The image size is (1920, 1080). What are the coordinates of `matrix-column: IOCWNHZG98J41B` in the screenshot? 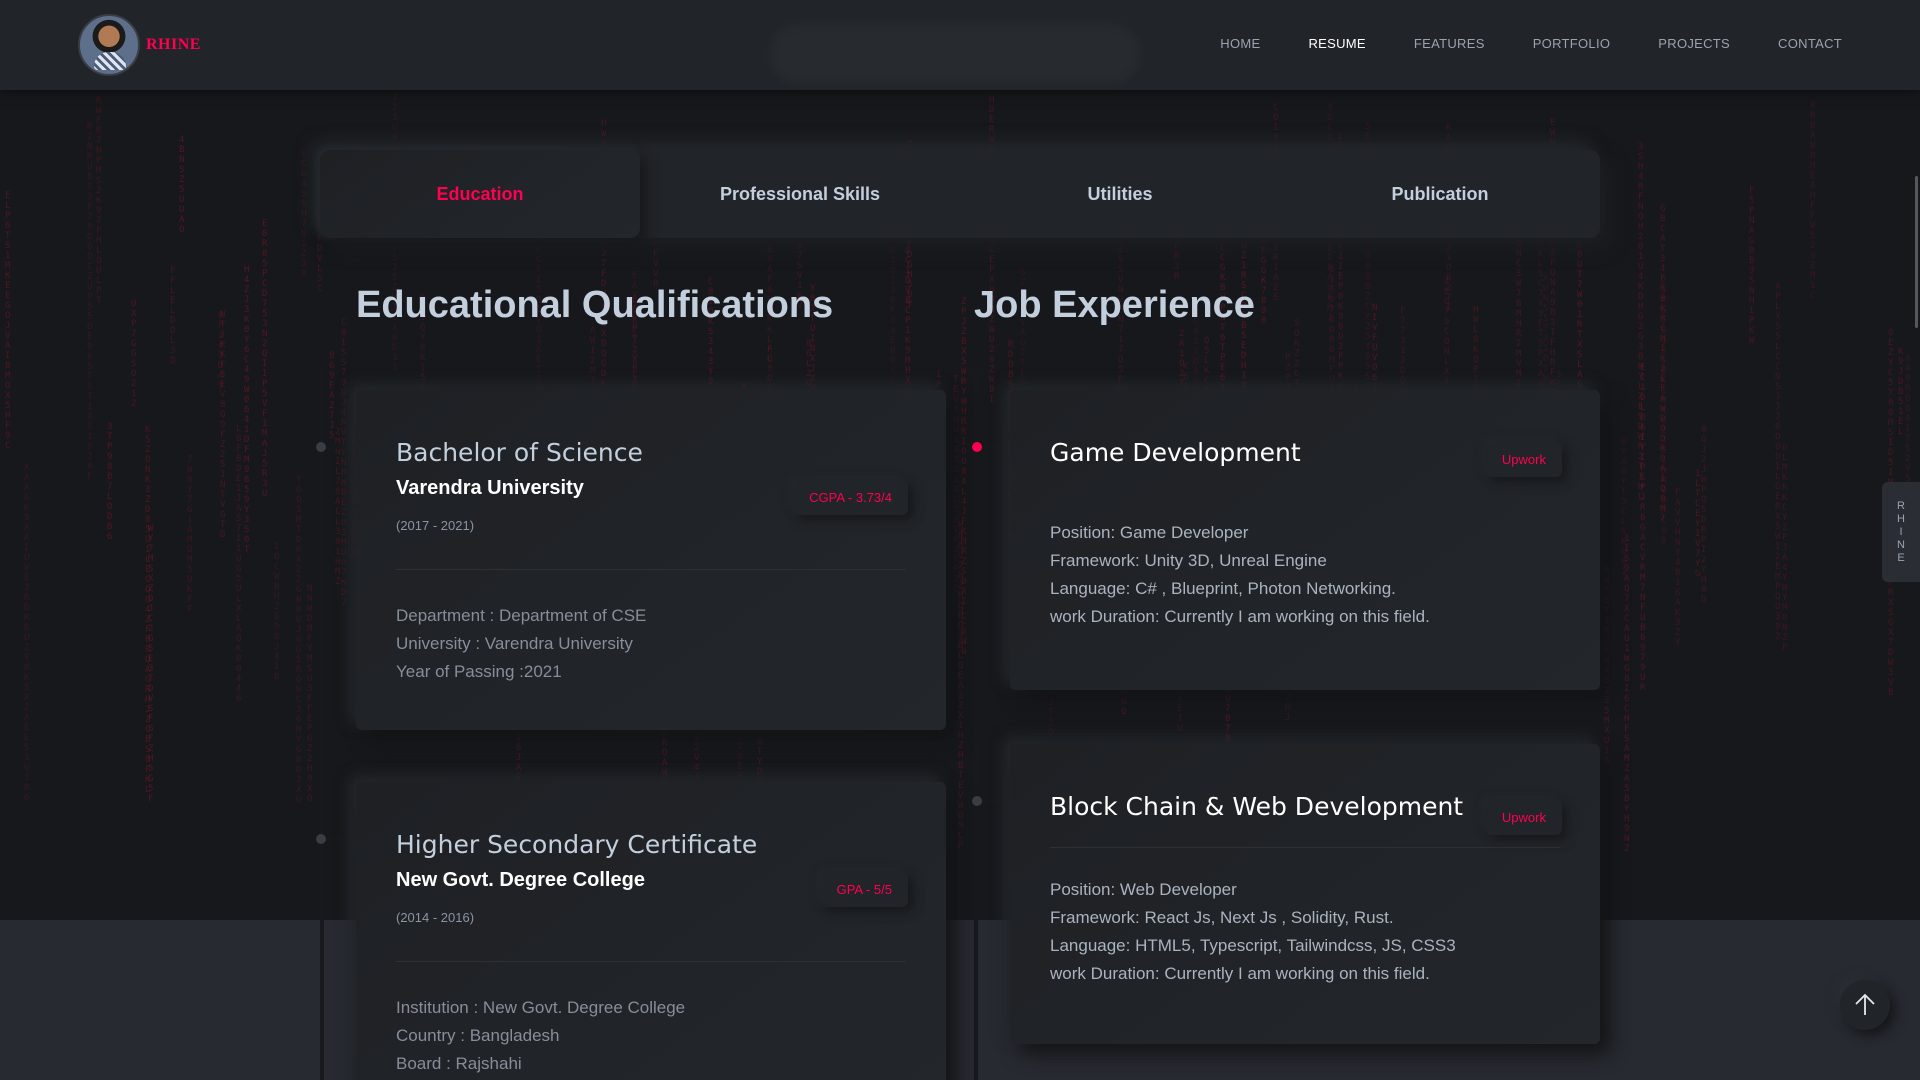 It's located at (277, 612).